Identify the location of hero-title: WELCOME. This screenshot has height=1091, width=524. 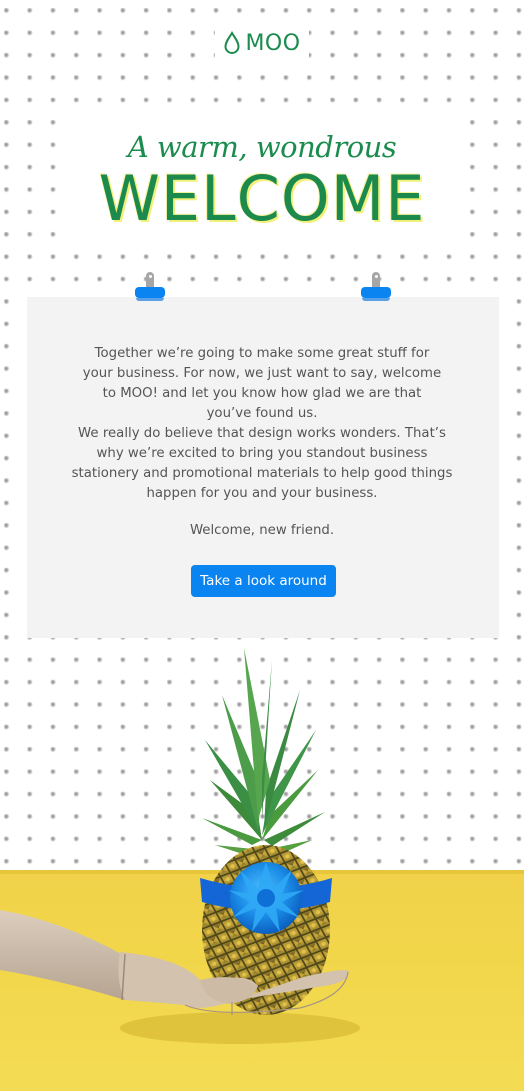
(262, 198).